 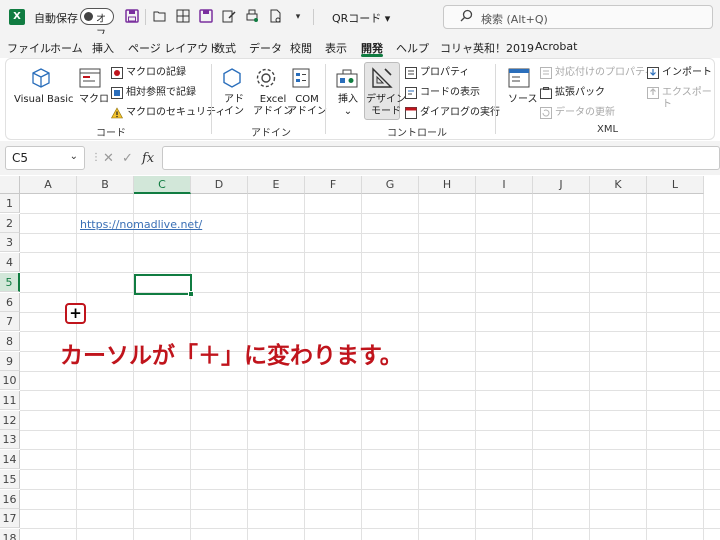 I want to click on tab-koryaeiwa: コリャ英和！2019, so click(x=487, y=48).